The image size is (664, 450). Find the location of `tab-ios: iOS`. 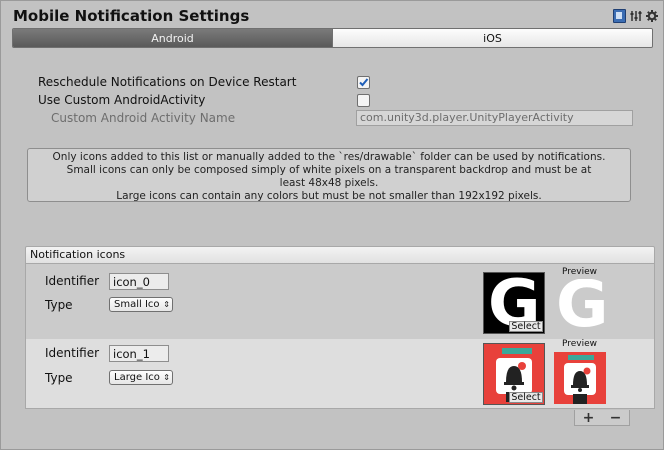

tab-ios: iOS is located at coordinates (492, 38).